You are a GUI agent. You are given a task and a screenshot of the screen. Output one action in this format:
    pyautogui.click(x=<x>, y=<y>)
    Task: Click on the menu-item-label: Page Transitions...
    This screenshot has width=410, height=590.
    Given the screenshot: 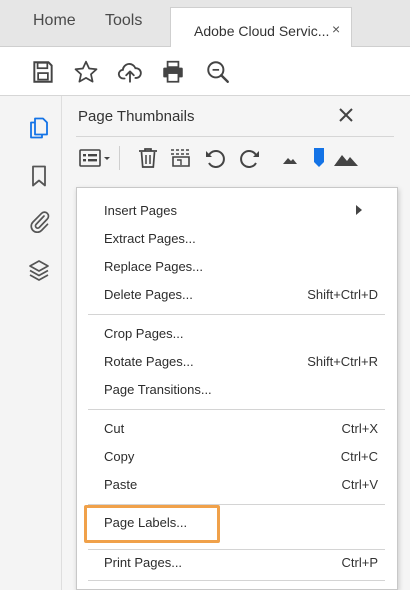 What is the action you would take?
    pyautogui.click(x=158, y=389)
    